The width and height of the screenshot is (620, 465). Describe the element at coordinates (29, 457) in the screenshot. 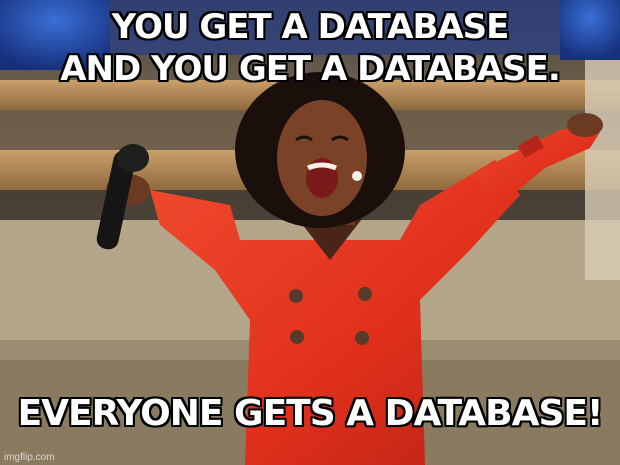

I see `imgflip-watermark: imgflip.com` at that location.